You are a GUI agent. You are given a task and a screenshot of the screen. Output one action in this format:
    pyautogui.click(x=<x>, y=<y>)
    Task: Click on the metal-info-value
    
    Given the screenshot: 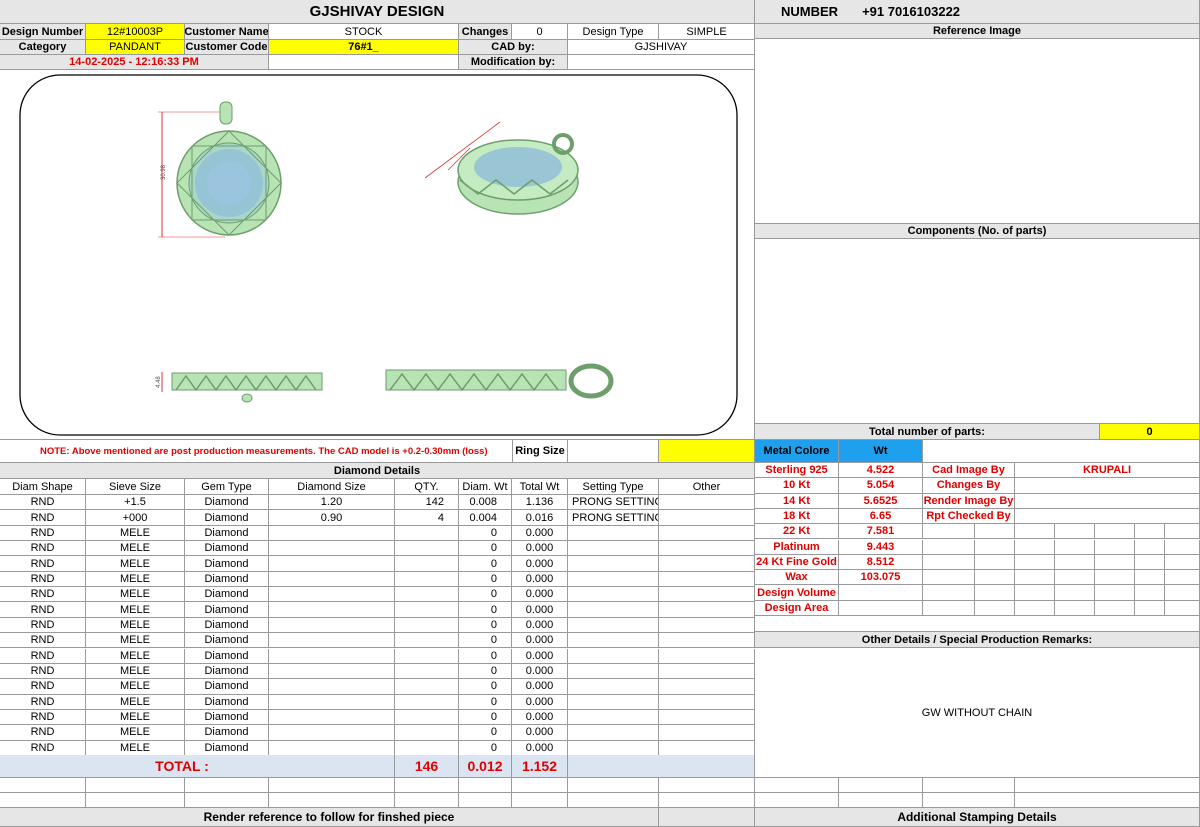 What is the action you would take?
    pyautogui.click(x=1107, y=486)
    